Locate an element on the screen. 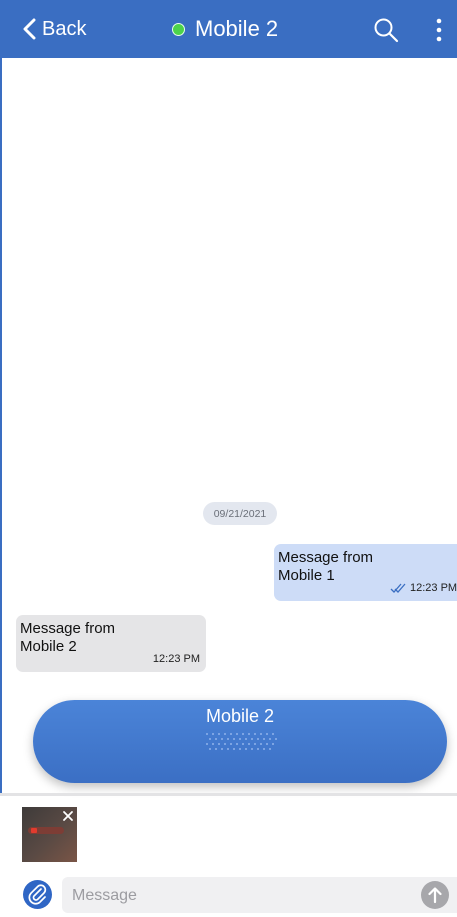 The width and height of the screenshot is (457, 917). arrow-up-icon is located at coordinates (435, 895).